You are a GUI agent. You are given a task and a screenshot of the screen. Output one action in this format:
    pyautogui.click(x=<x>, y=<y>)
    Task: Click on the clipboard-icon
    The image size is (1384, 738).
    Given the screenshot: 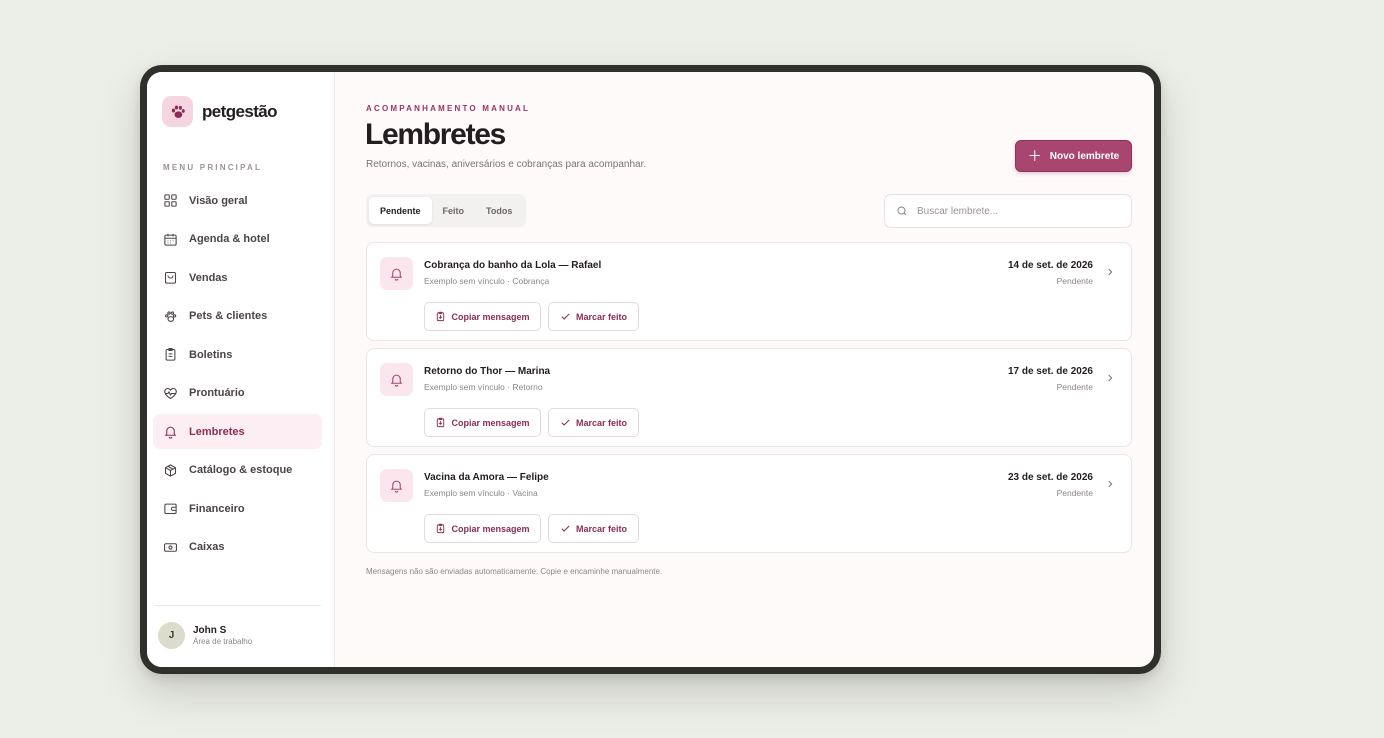 What is the action you would take?
    pyautogui.click(x=170, y=354)
    